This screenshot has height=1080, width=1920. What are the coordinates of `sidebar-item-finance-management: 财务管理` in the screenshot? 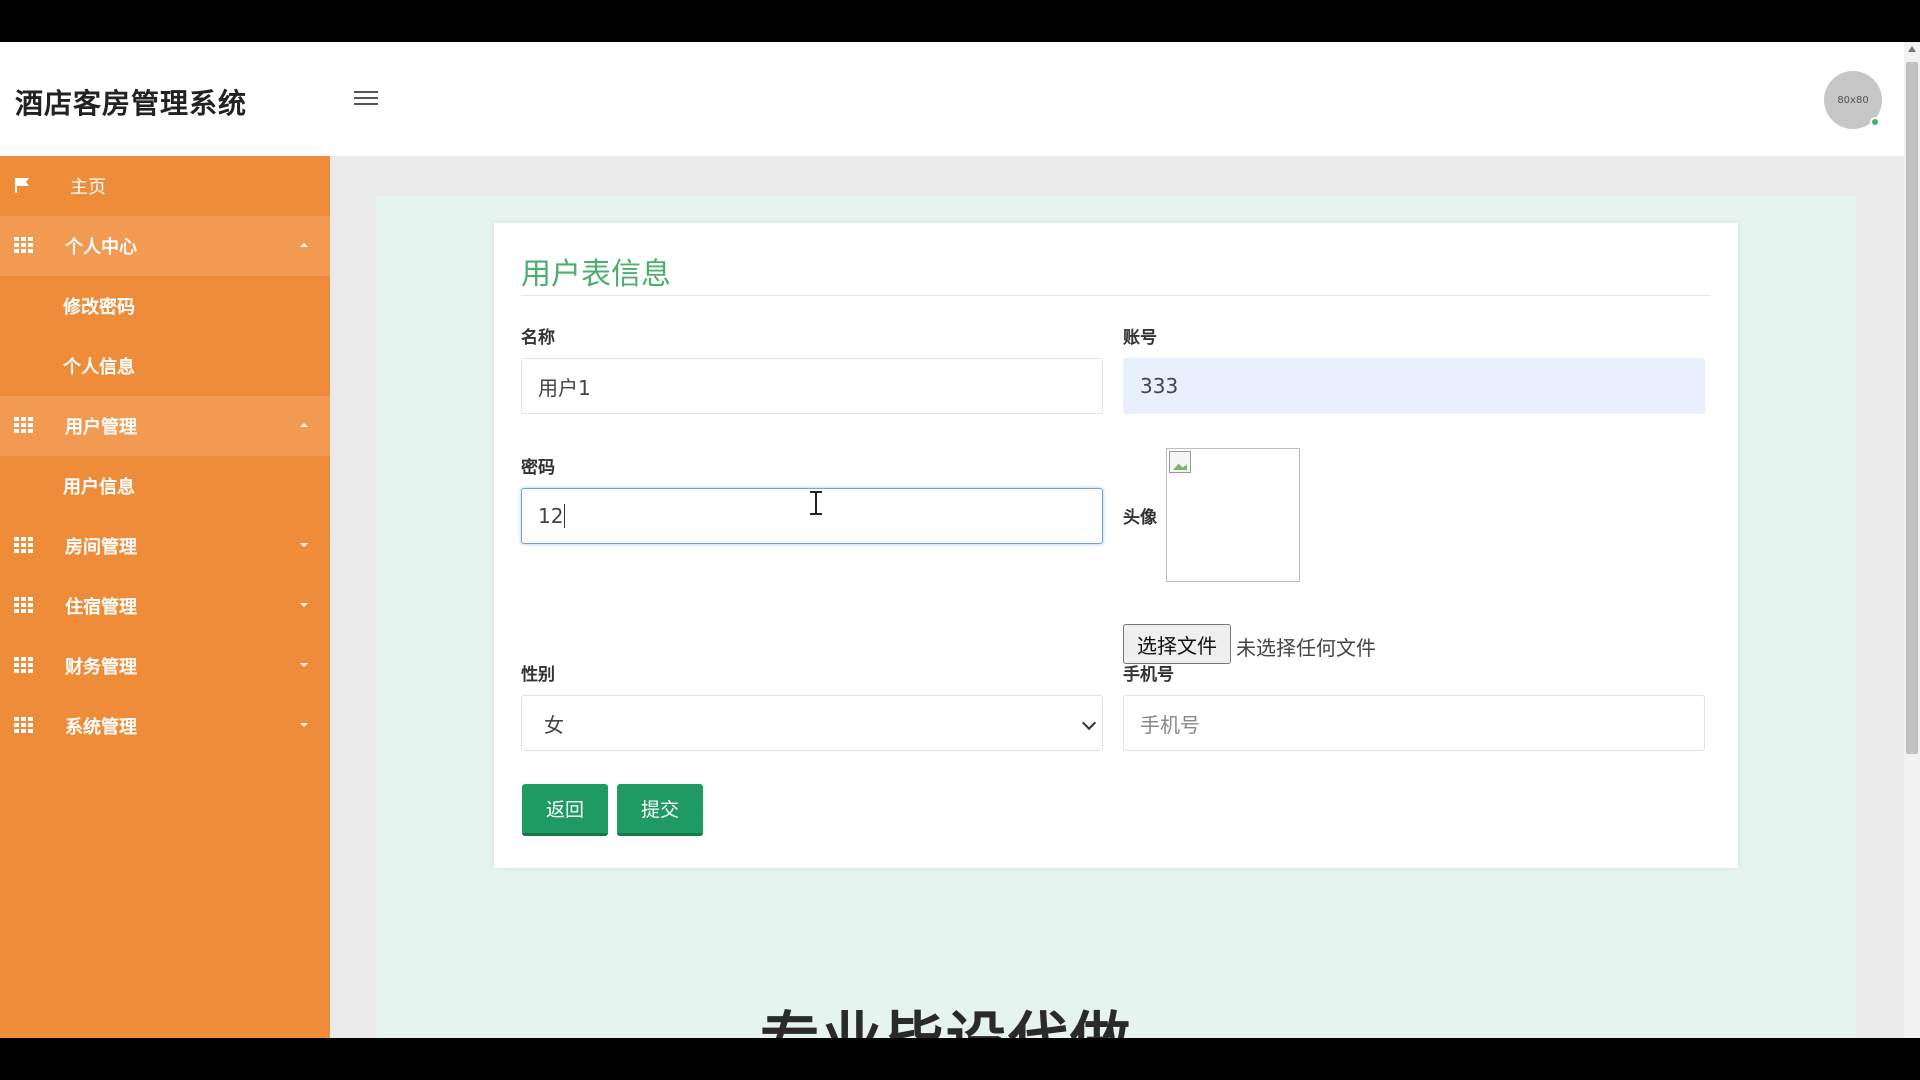 It's located at (165, 666).